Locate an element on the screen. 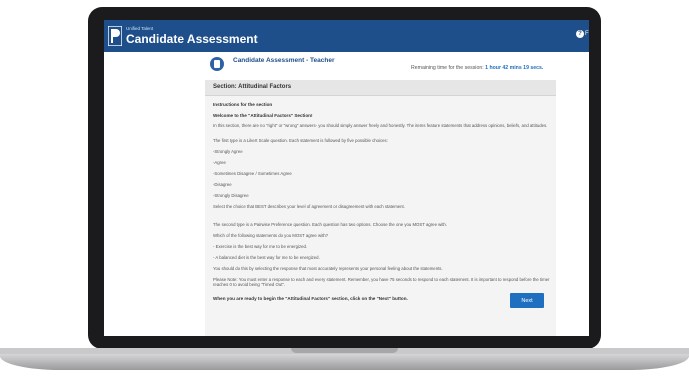  next-button: Next is located at coordinates (527, 300).